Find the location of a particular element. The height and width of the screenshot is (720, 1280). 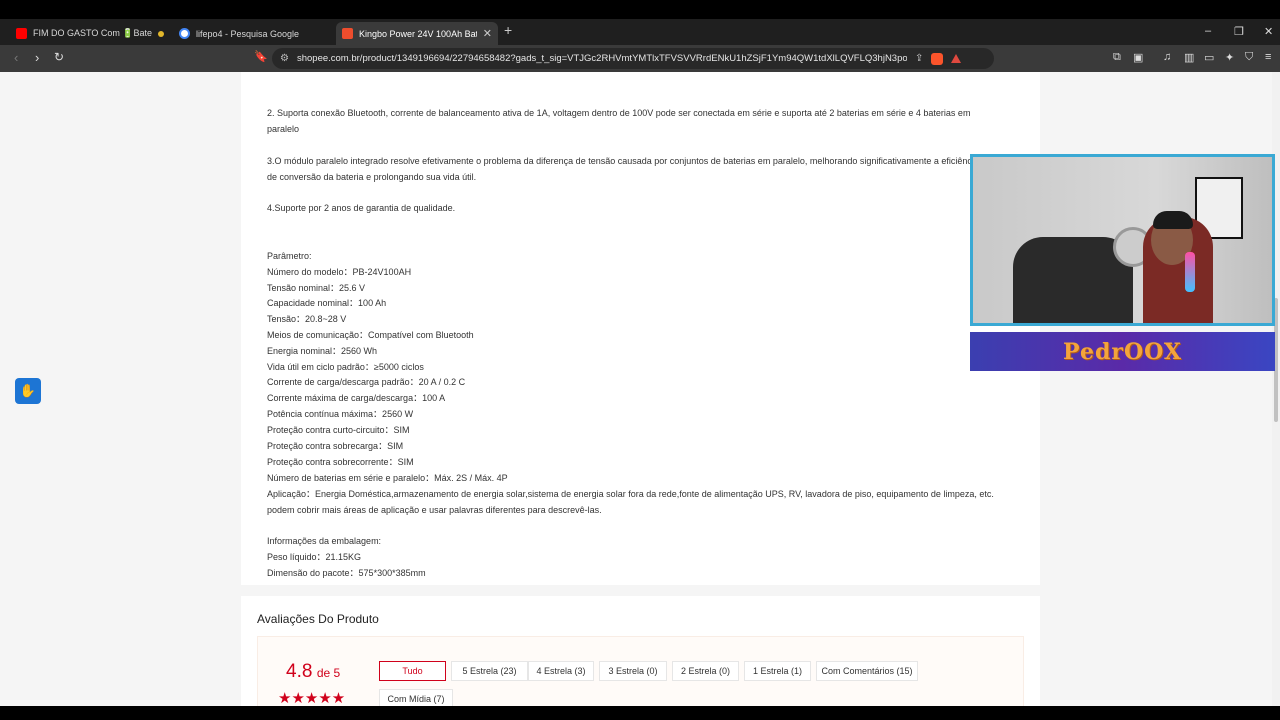

vpn-icon: ⛉ is located at coordinates (1249, 57).